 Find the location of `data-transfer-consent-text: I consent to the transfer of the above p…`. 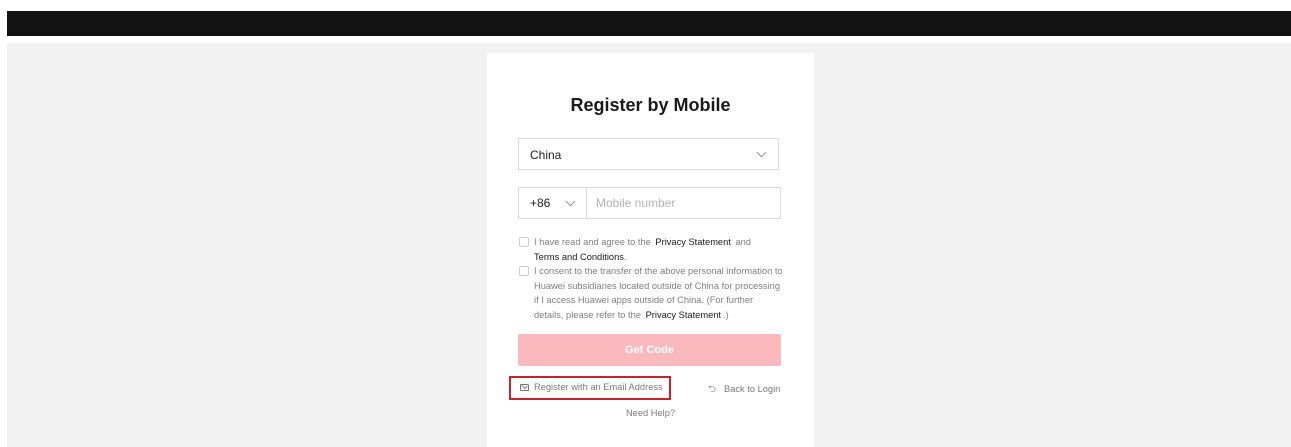

data-transfer-consent-text: I consent to the transfer of the above p… is located at coordinates (659, 293).